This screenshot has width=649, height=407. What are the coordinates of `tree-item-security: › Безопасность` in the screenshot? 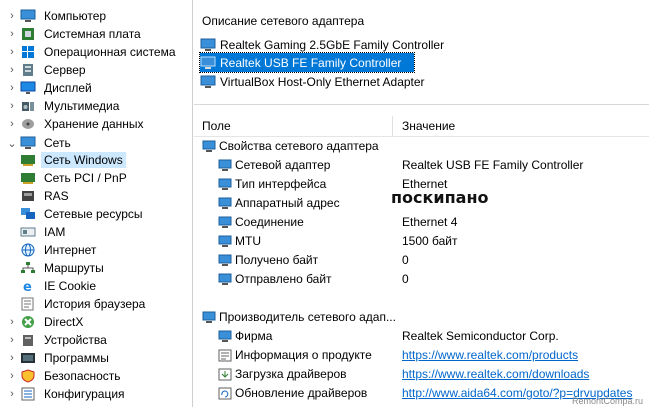 It's located at (64, 376).